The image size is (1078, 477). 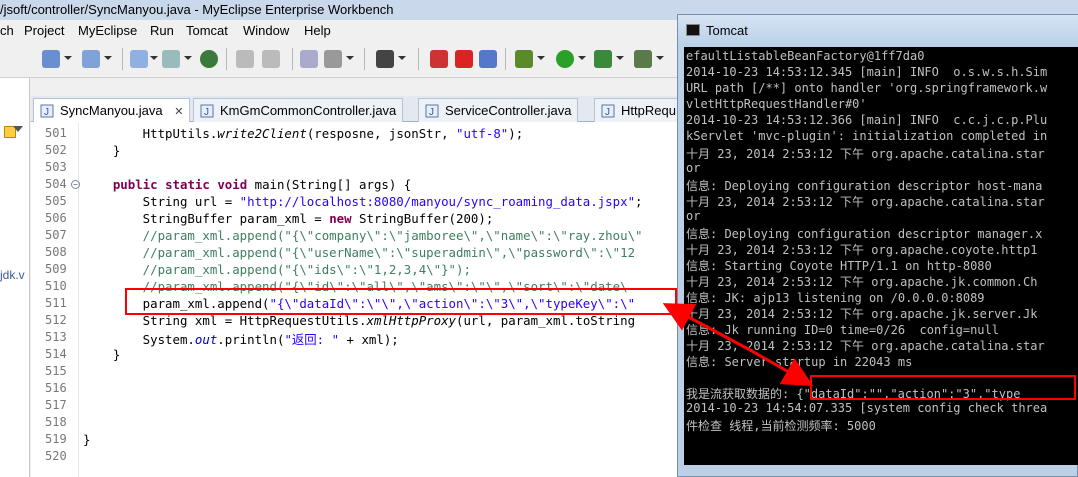 What do you see at coordinates (56, 388) in the screenshot?
I see `line-number: 516` at bounding box center [56, 388].